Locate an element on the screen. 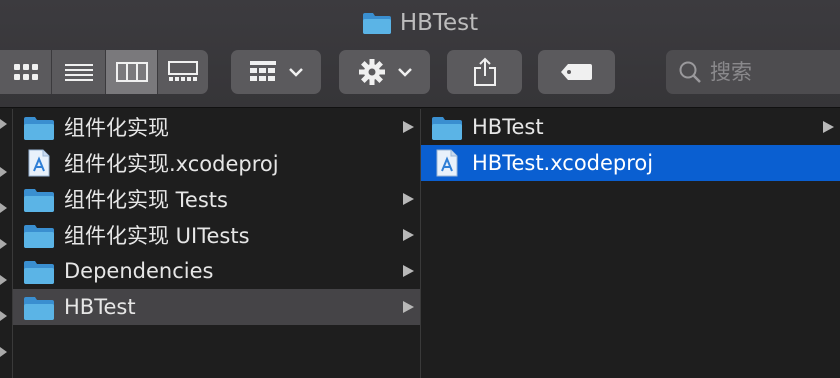 The width and height of the screenshot is (840, 378). group-button is located at coordinates (276, 72).